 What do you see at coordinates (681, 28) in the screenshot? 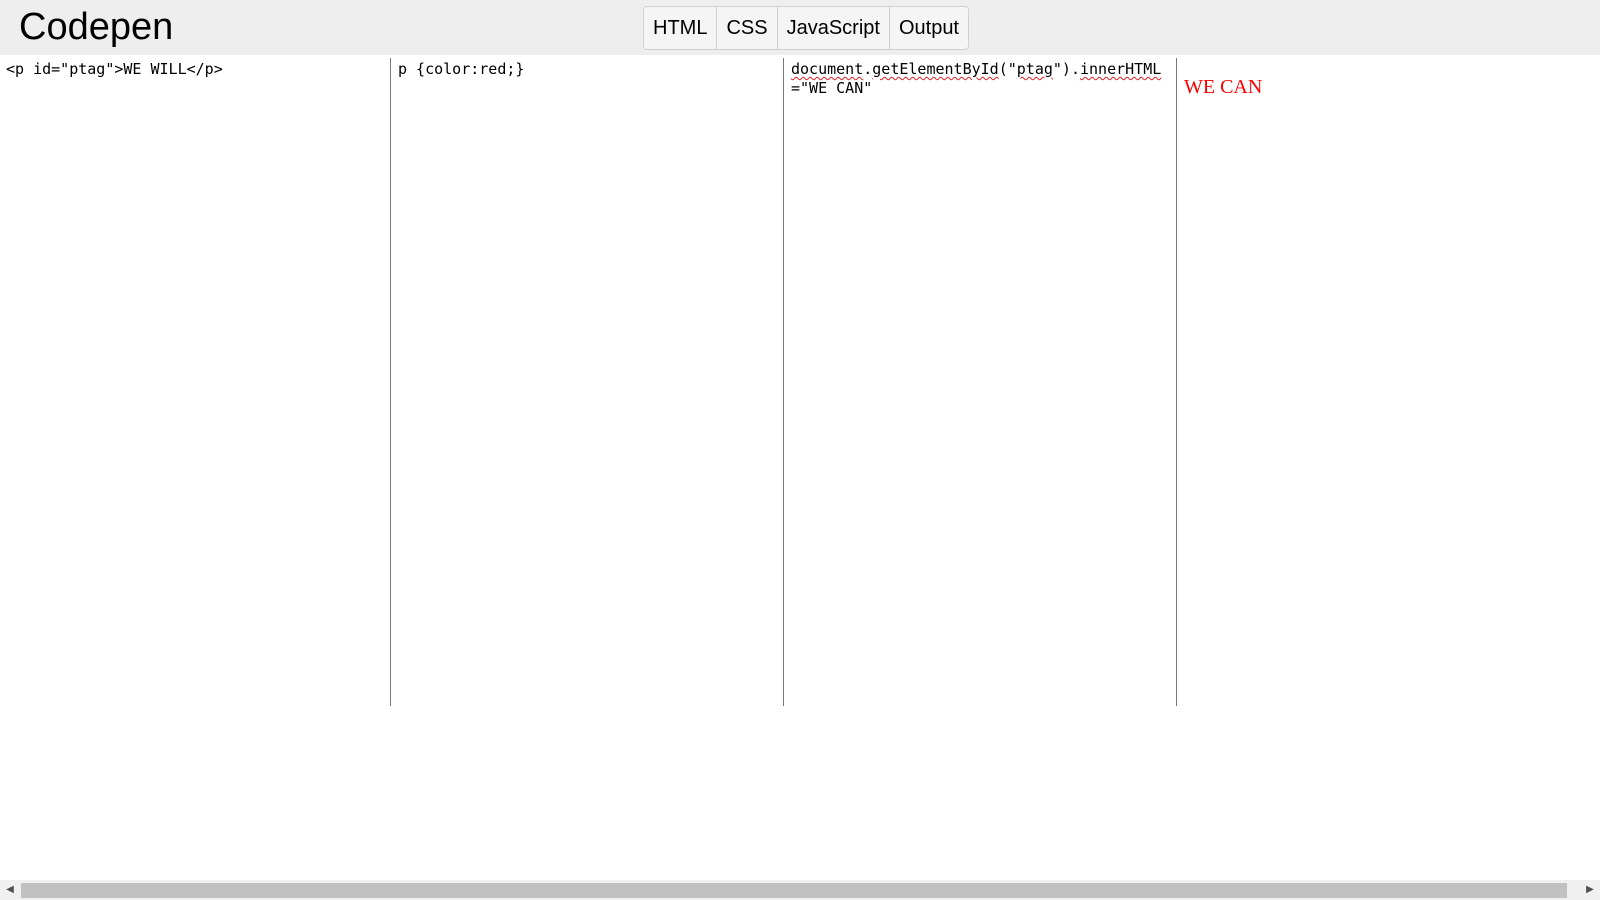
I see `tab-html: HTML` at bounding box center [681, 28].